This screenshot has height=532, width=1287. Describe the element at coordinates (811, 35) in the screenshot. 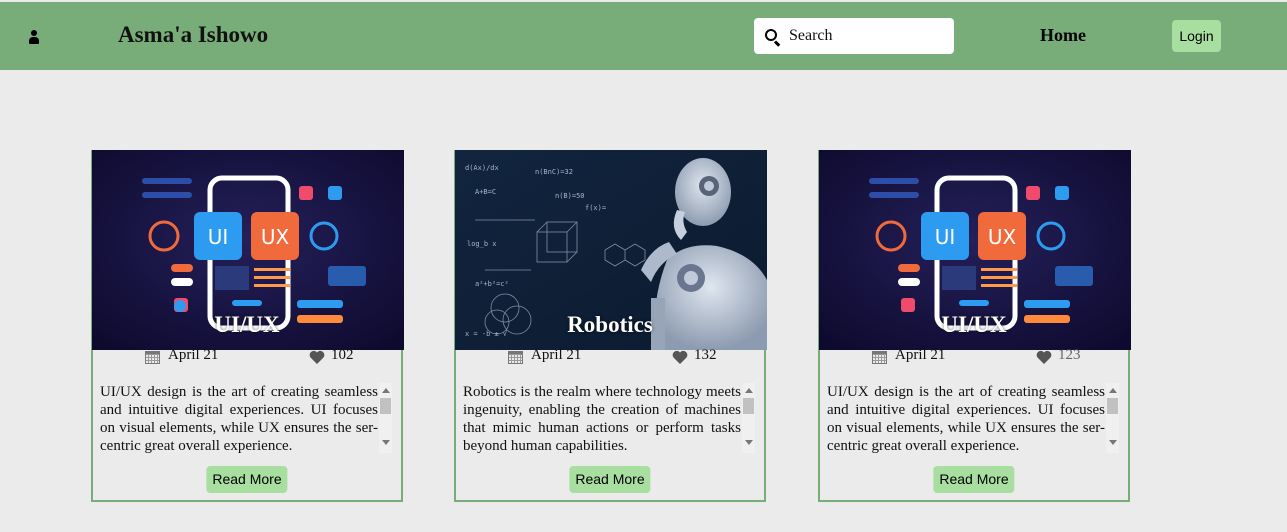

I see `search-placeholder: Search` at that location.